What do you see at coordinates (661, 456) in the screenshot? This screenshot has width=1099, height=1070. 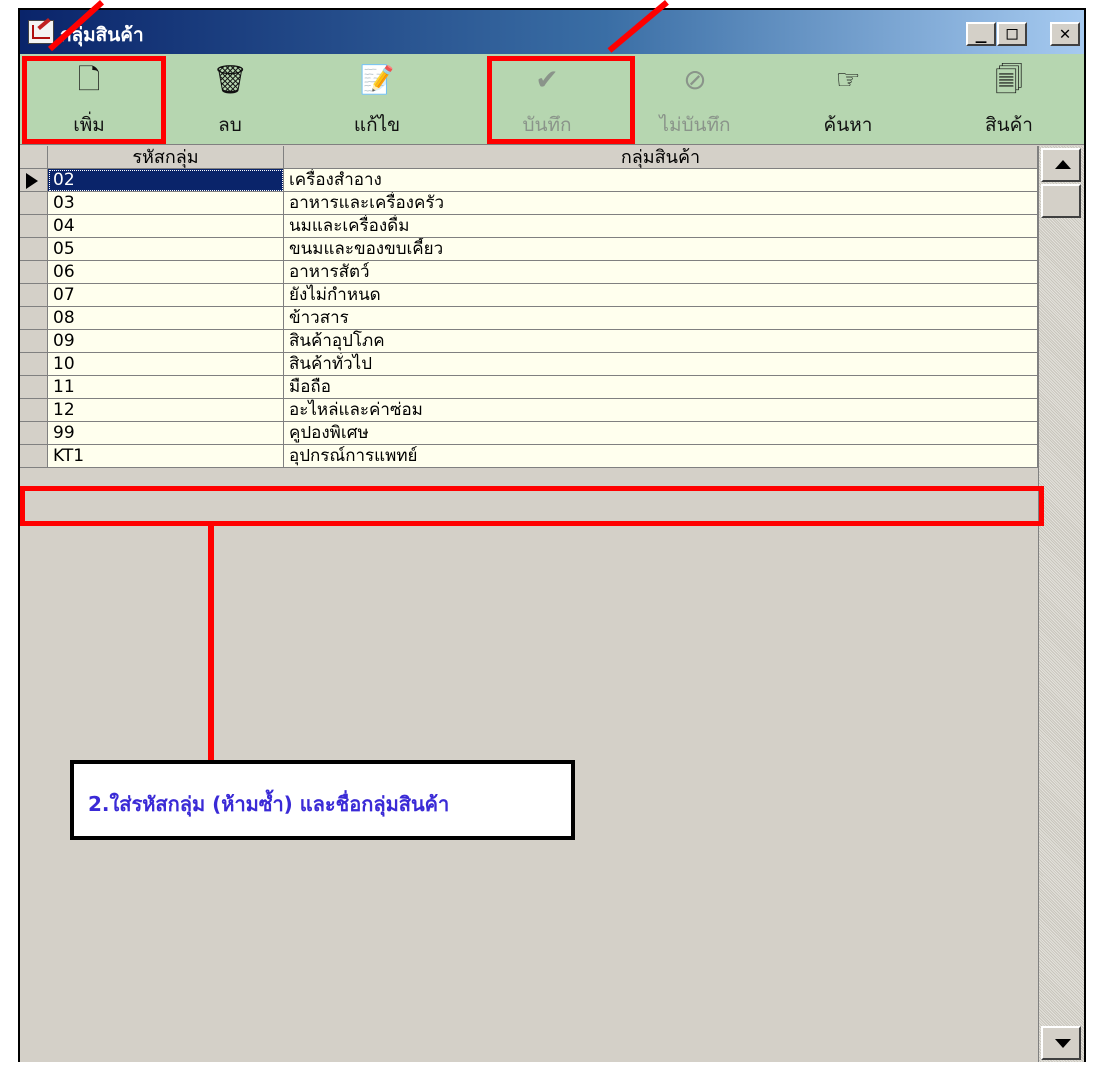 I see `cell-group-name: อุปกรณ์การแพทย์` at bounding box center [661, 456].